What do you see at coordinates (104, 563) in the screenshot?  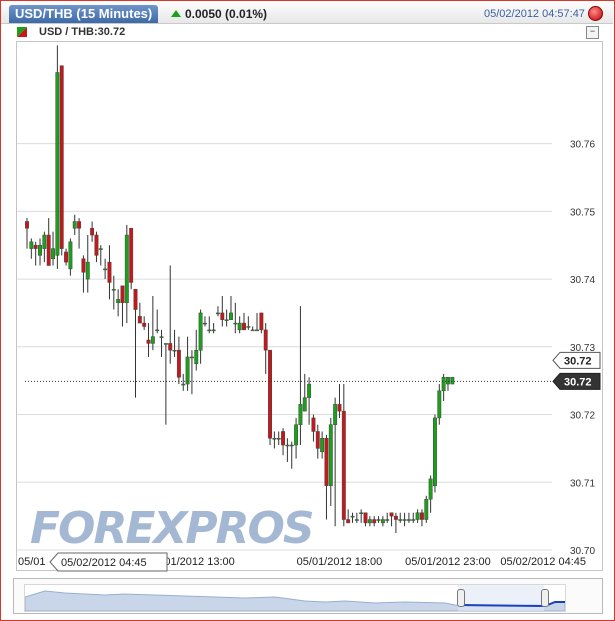 I see `crosshair-date-label: 05/02/2012 04:45` at bounding box center [104, 563].